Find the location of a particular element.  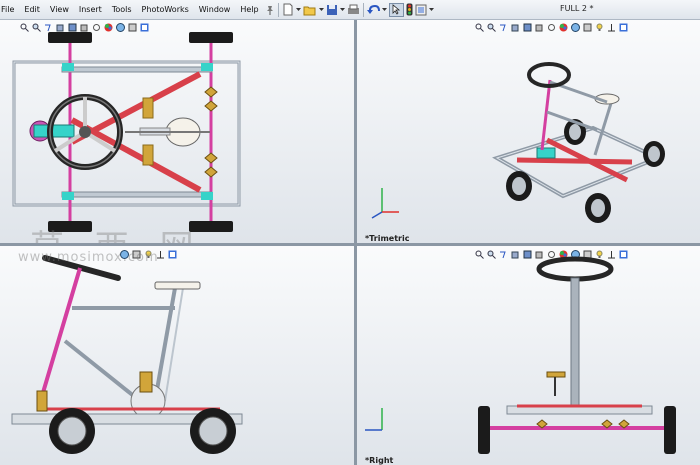

watermark-url: www.mosimox.com is located at coordinates (88, 257).